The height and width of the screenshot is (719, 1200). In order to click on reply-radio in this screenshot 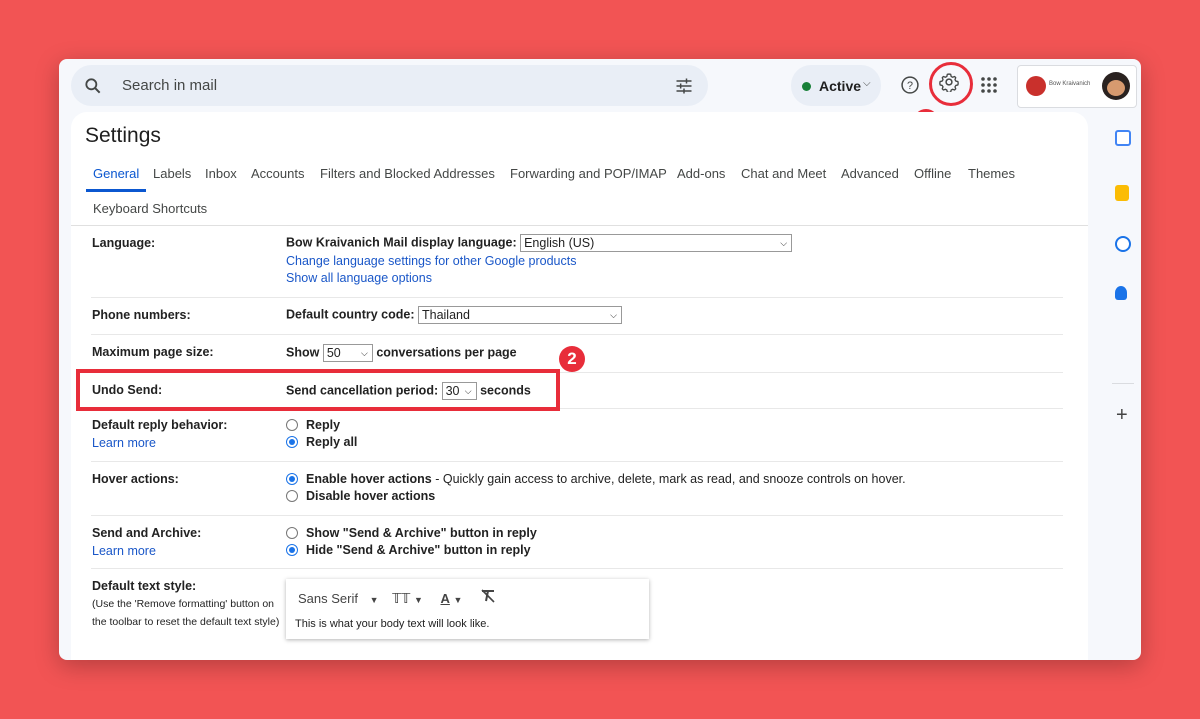, I will do `click(292, 424)`.